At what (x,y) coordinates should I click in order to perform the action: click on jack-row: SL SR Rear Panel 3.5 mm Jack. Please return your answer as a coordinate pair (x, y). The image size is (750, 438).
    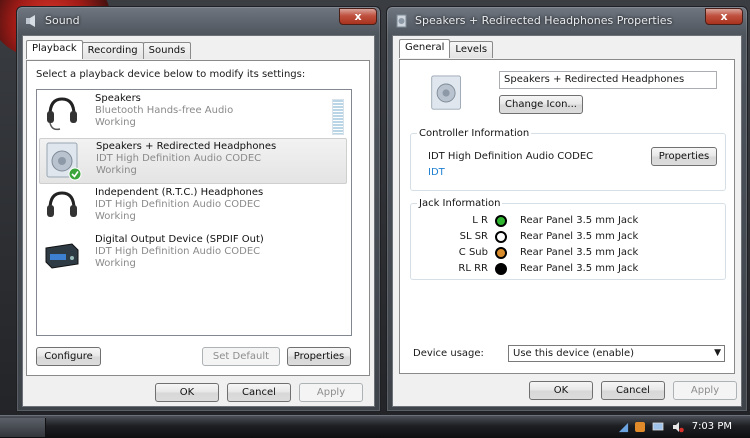
    Looking at the image, I should click on (568, 237).